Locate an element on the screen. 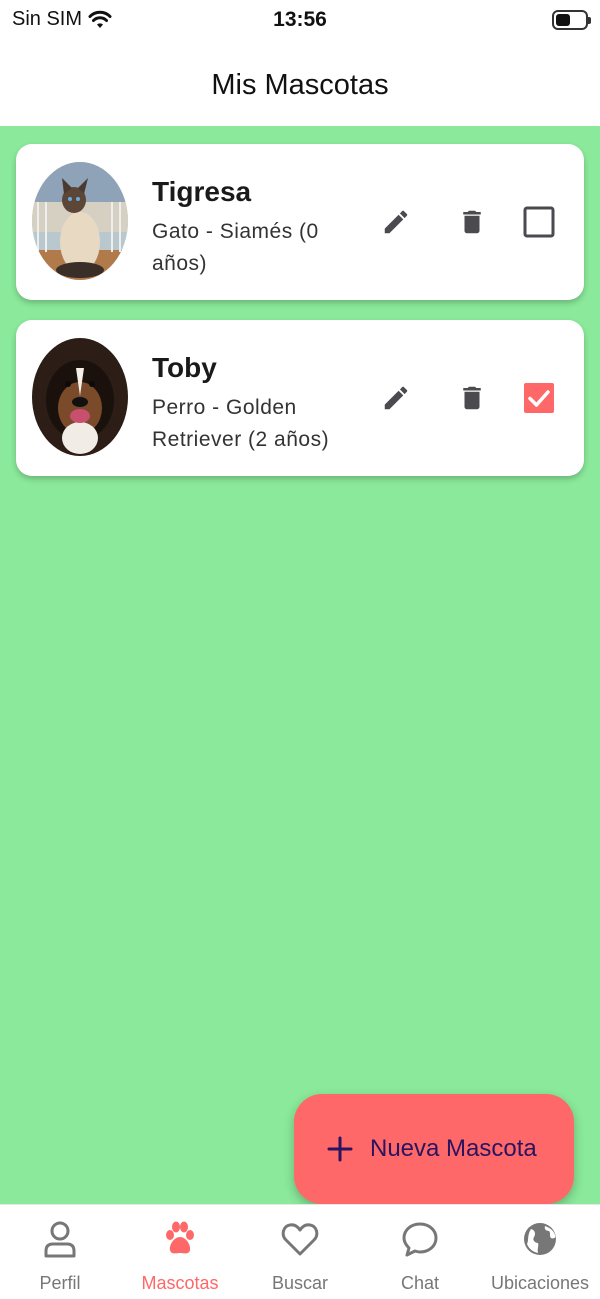 The width and height of the screenshot is (600, 1299). new-pet-button: Nueva Mascota is located at coordinates (434, 1149).